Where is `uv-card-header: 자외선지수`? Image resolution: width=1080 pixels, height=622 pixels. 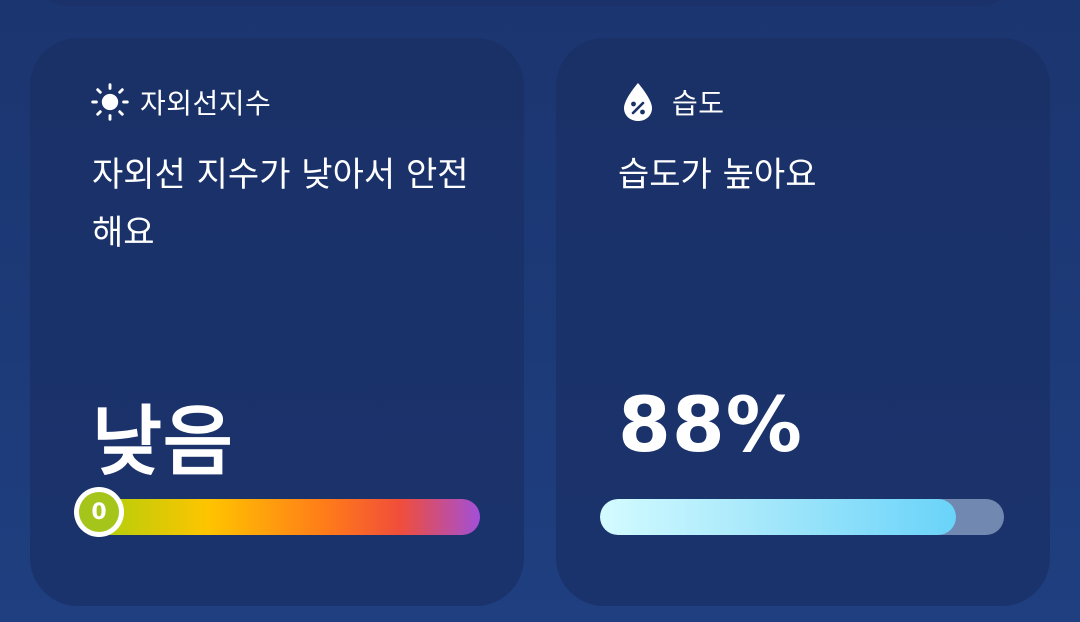
uv-card-header: 자외선지수 is located at coordinates (181, 102).